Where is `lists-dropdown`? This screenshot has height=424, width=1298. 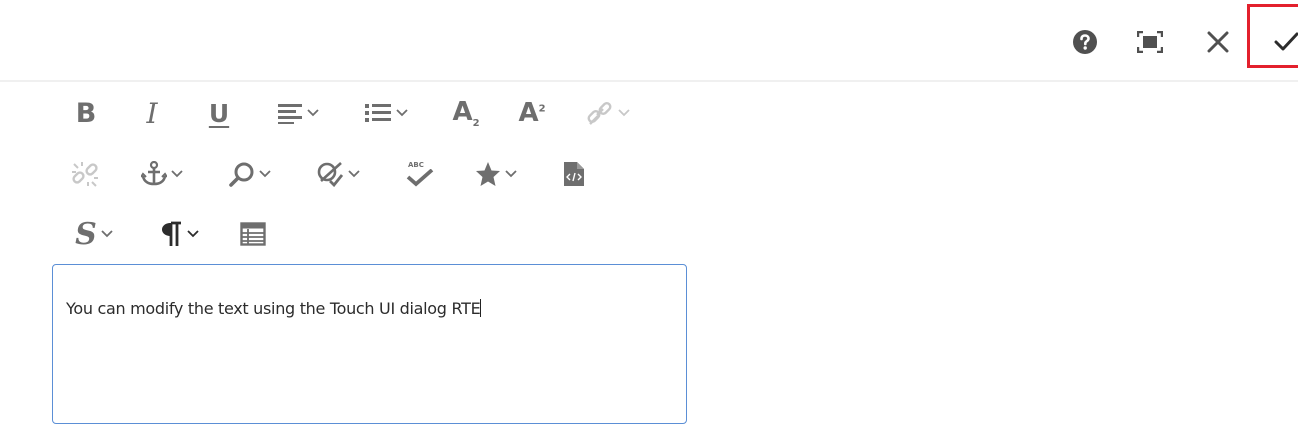 lists-dropdown is located at coordinates (386, 113).